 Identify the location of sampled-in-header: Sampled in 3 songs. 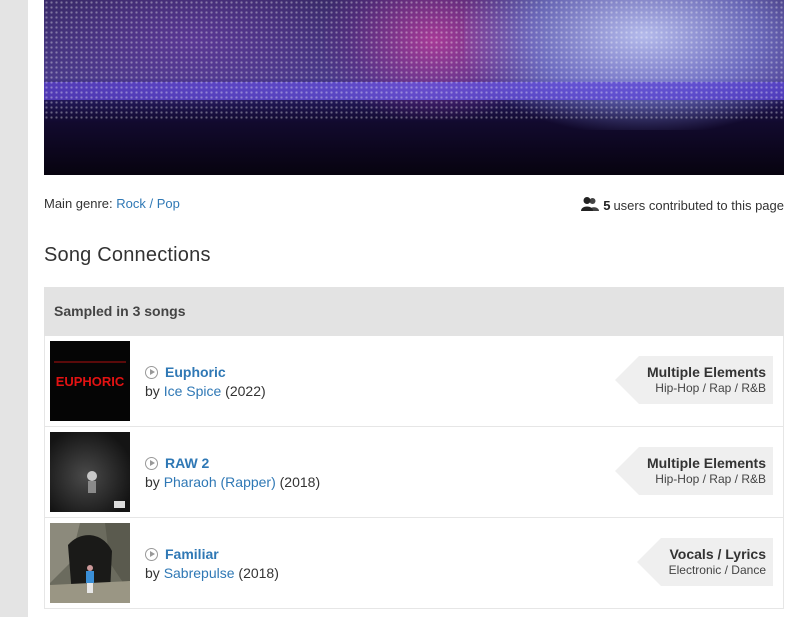
(414, 311).